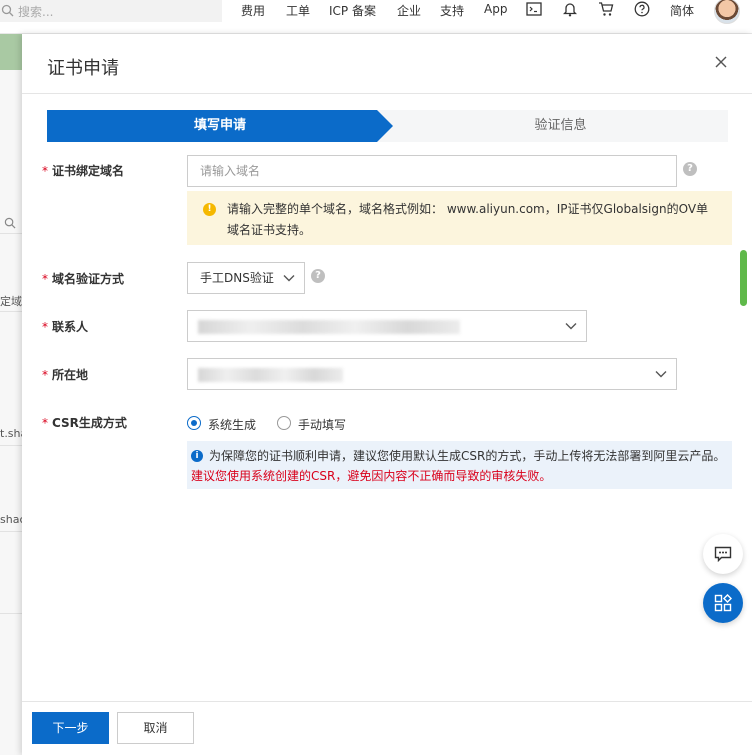 The width and height of the screenshot is (752, 755). I want to click on drawer-header: 证书申请, so click(387, 64).